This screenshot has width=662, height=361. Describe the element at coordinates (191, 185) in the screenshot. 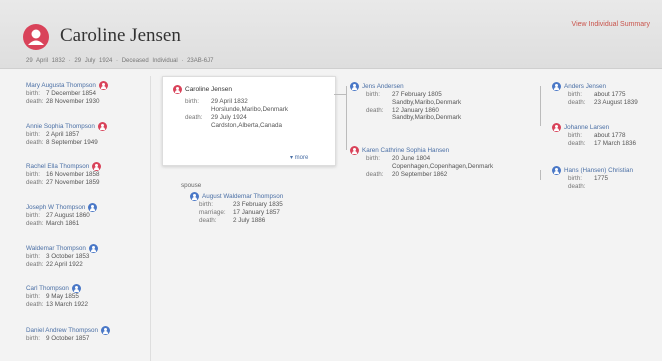

I see `spouse-label: spouse` at that location.